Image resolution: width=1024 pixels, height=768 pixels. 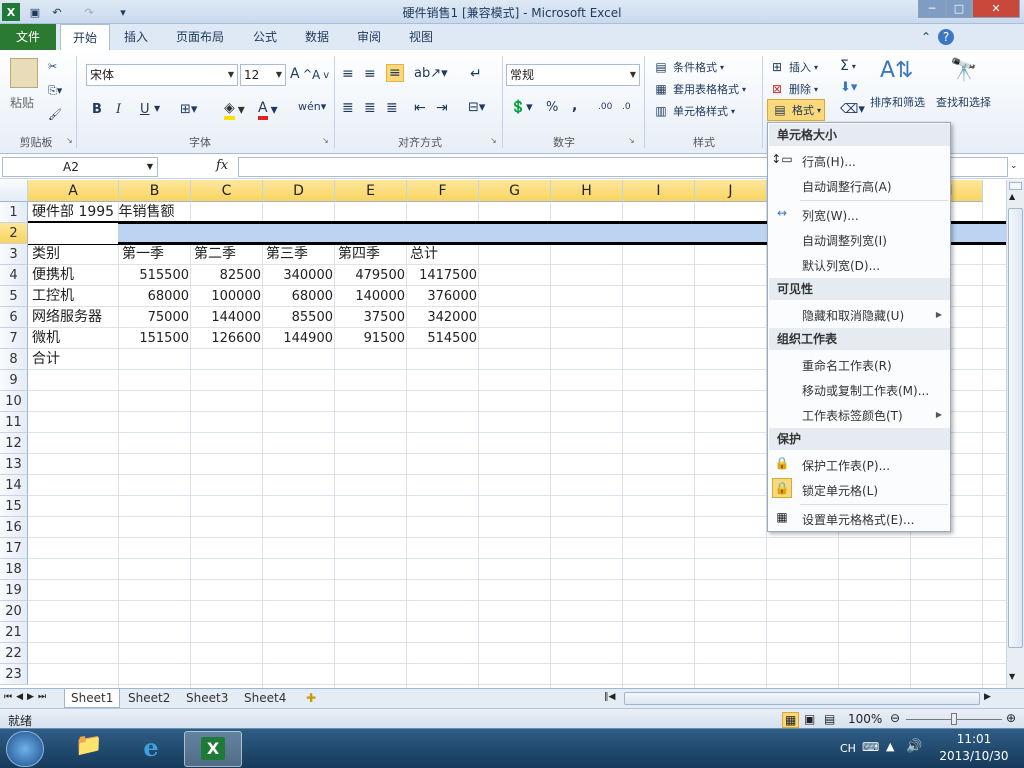 What do you see at coordinates (80, 167) in the screenshot?
I see `name-box: A2 ▼` at bounding box center [80, 167].